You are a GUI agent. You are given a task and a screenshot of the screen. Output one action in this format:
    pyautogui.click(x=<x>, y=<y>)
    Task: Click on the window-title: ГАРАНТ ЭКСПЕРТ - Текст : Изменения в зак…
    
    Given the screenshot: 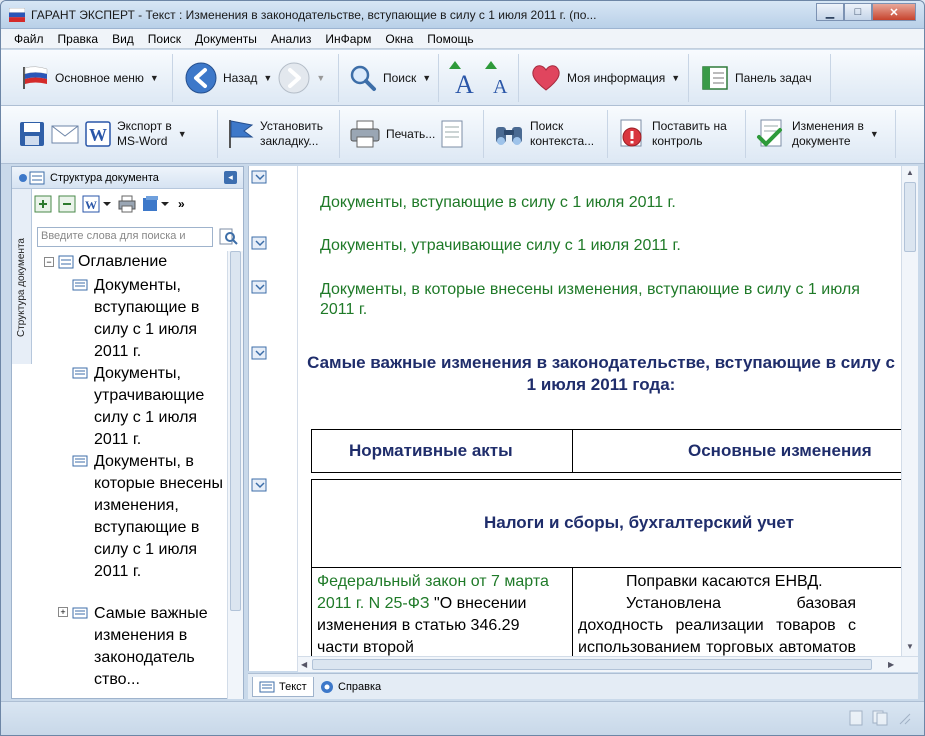 What is the action you would take?
    pyautogui.click(x=314, y=15)
    